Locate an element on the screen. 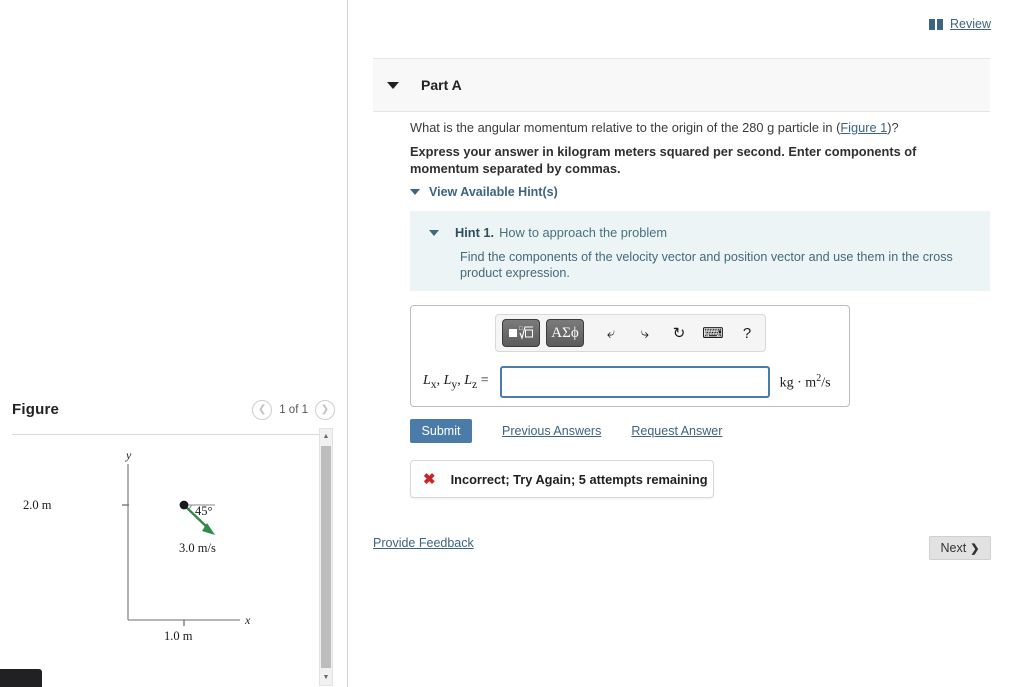 Image resolution: width=1024 pixels, height=687 pixels. figure-next-button: ❯ is located at coordinates (325, 409).